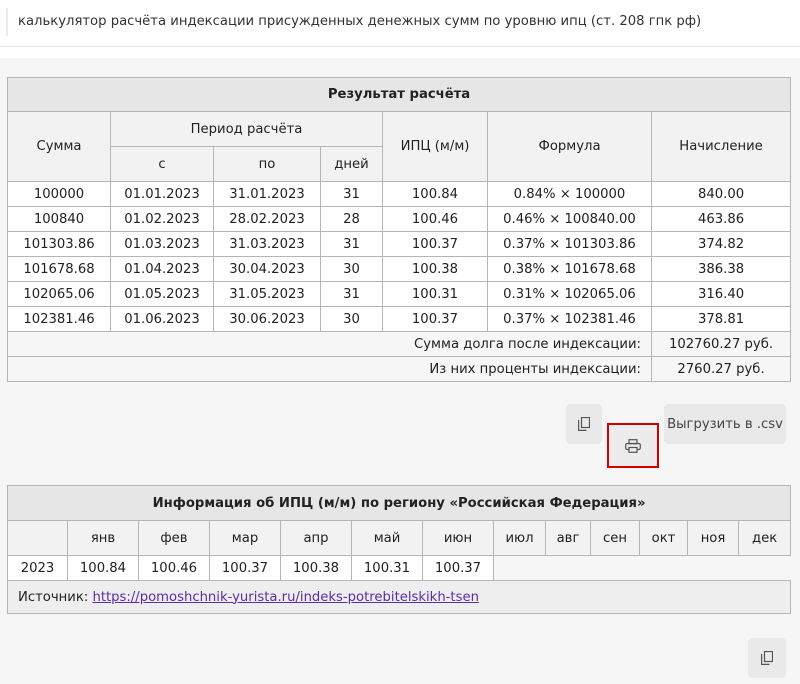 This screenshot has width=800, height=684. Describe the element at coordinates (721, 269) in the screenshot. I see `cell-accrual: 386.38` at that location.